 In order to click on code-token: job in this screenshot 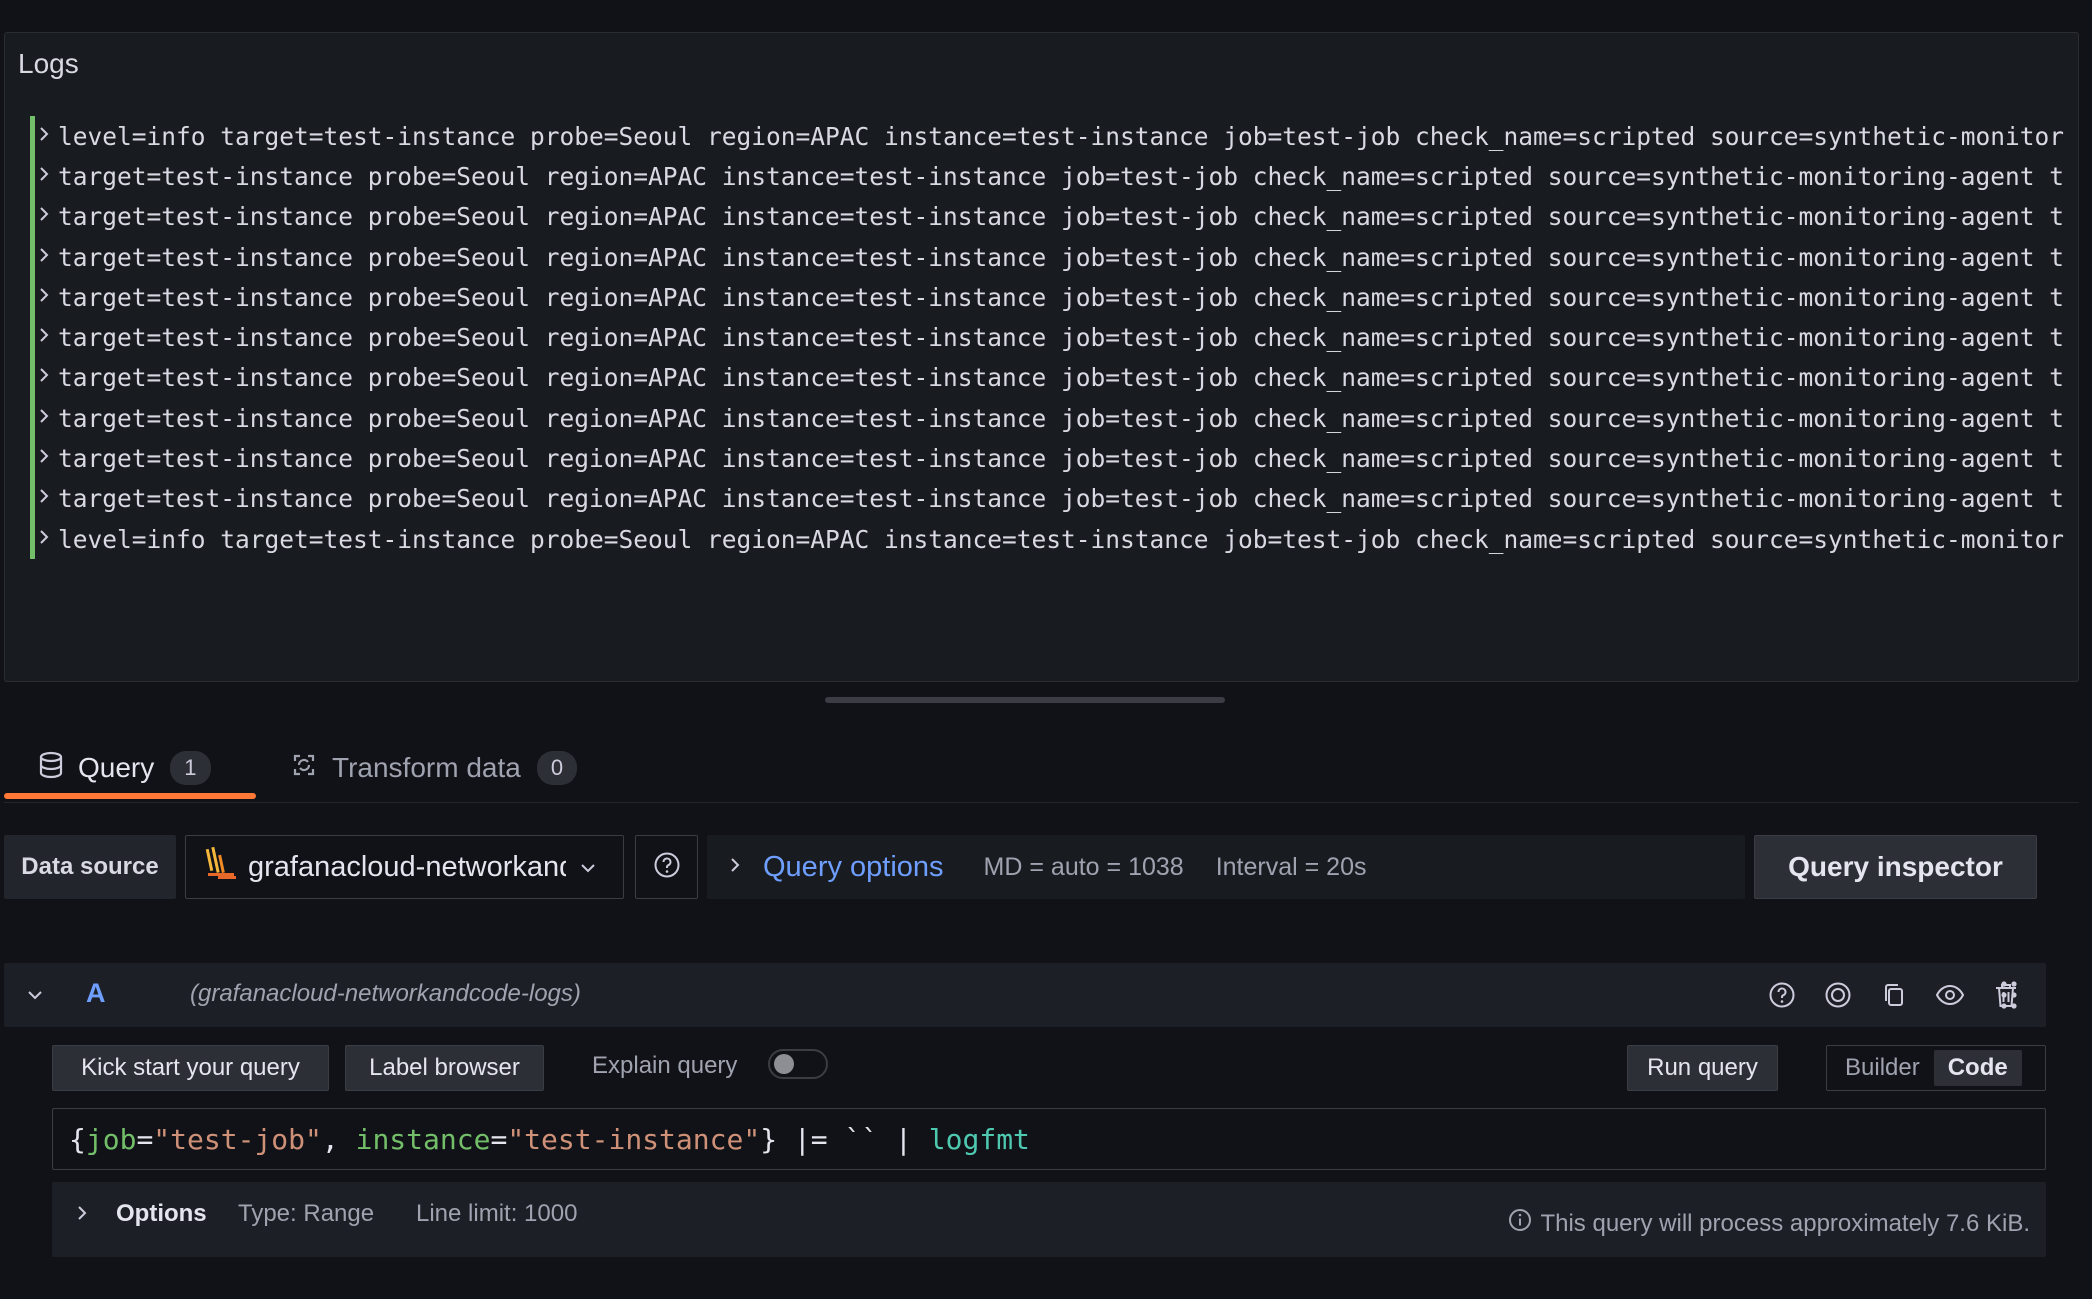, I will do `click(111, 1139)`.